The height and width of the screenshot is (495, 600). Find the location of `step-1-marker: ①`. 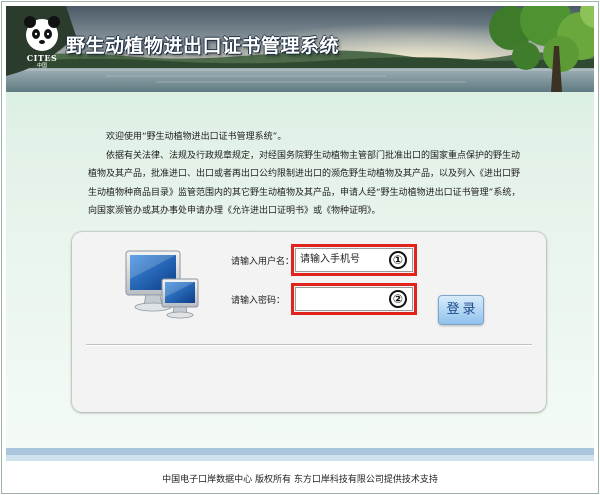

step-1-marker: ① is located at coordinates (398, 260).